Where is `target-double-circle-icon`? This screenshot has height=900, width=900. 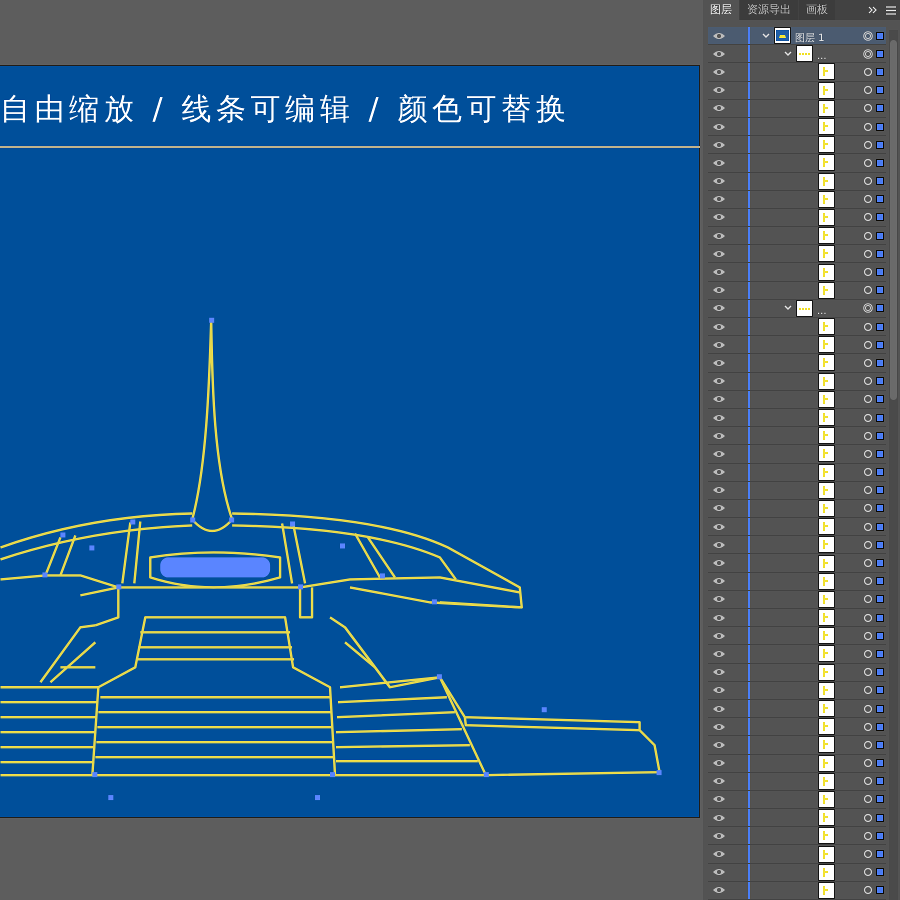
target-double-circle-icon is located at coordinates (868, 308).